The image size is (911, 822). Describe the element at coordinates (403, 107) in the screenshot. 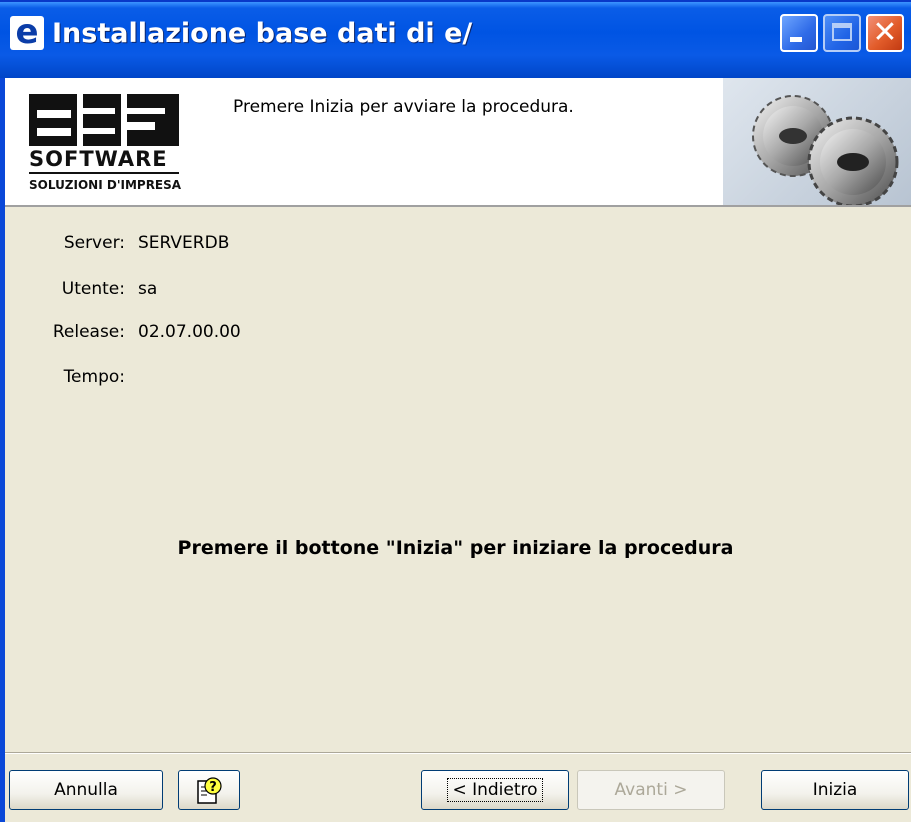

I see `header-message: Premere Inizia per avviare la procedura.` at that location.